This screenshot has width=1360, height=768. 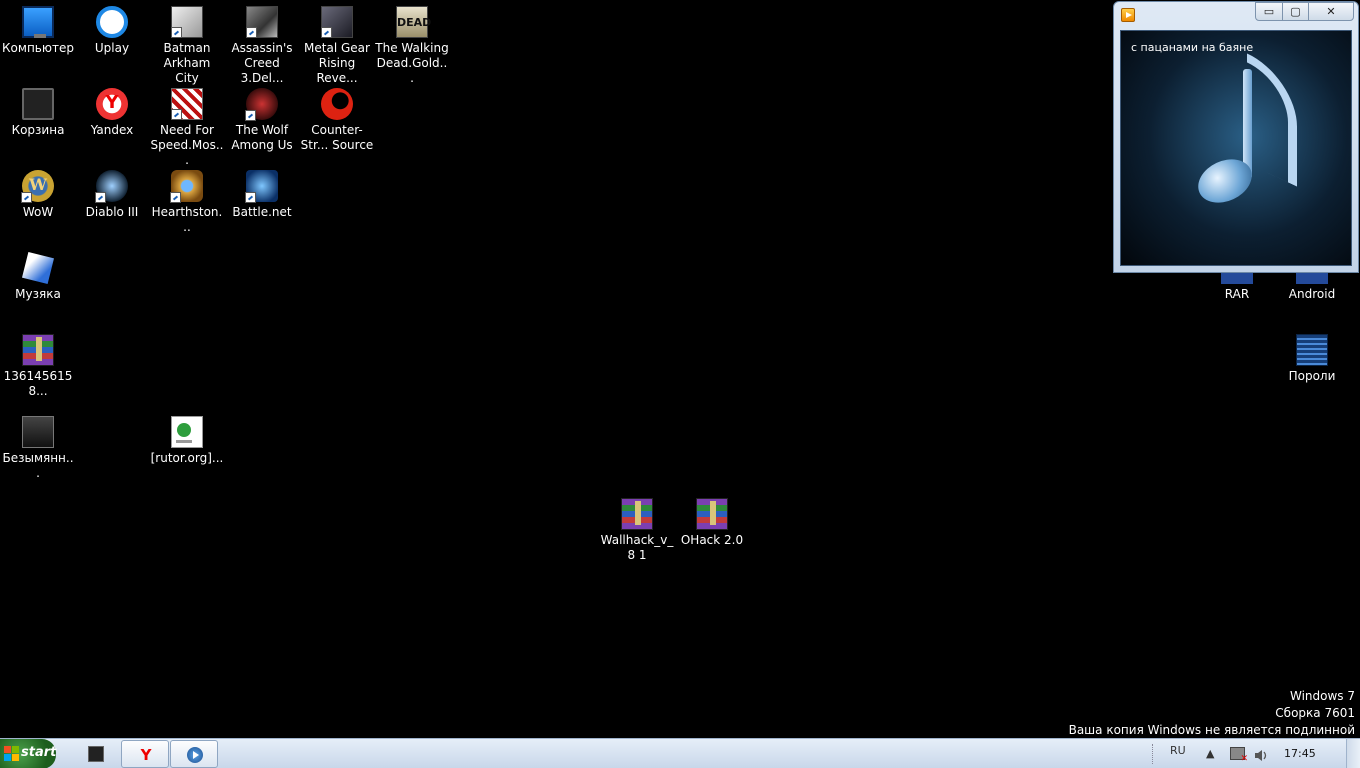 I want to click on icon-label: The Wolf Among Us, so click(x=262, y=137).